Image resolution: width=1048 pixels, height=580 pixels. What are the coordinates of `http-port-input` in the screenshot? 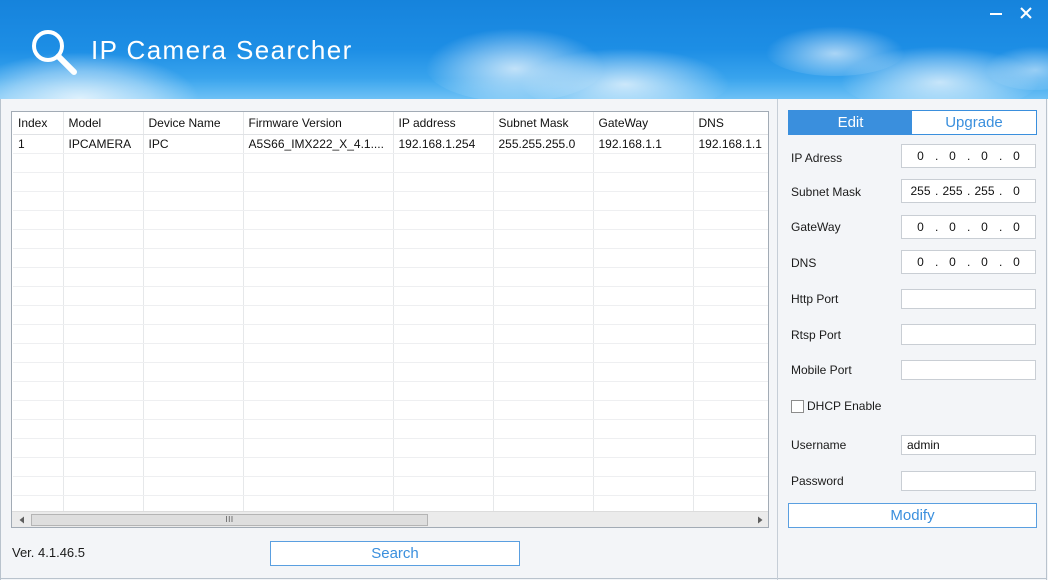 It's located at (968, 299).